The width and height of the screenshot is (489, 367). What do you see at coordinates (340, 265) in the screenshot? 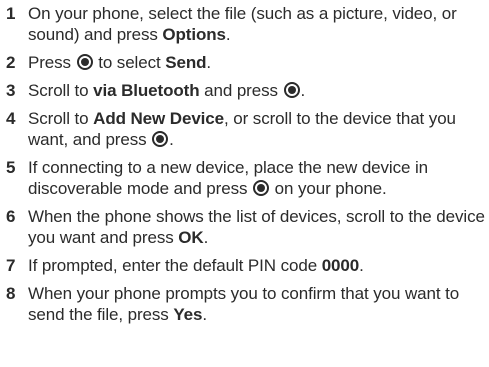
I see `pin-code-label: 0000` at bounding box center [340, 265].